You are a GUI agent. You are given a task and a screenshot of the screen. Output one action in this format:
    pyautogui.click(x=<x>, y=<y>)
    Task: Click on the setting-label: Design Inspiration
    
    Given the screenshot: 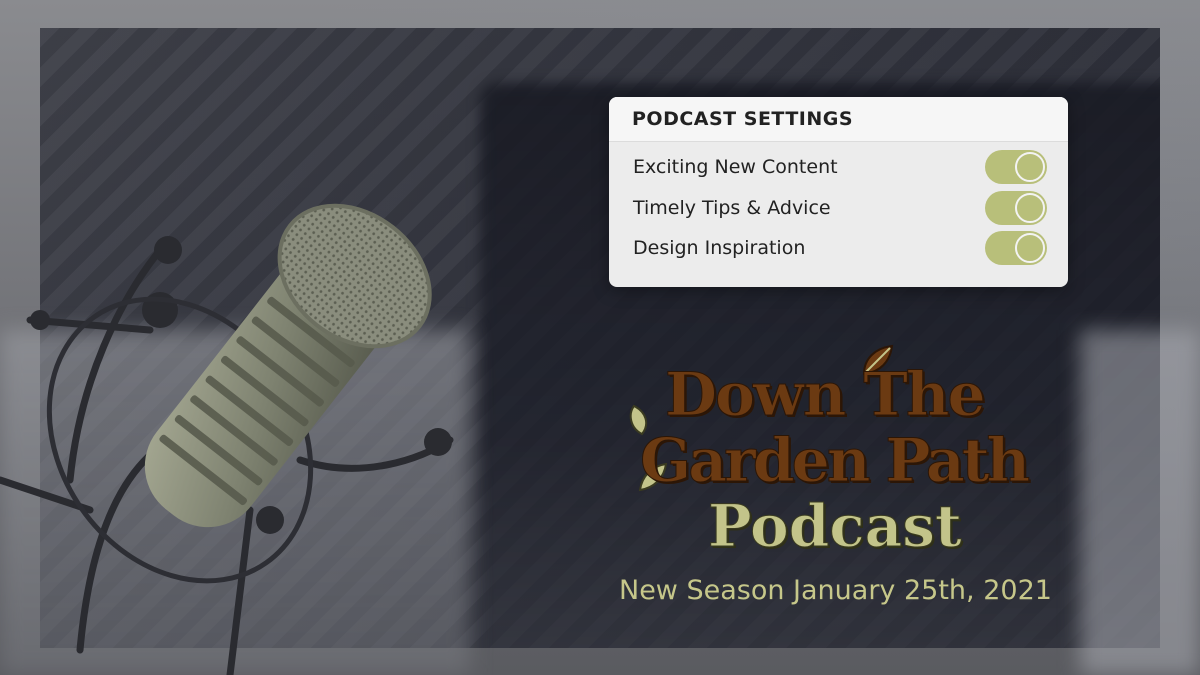 What is the action you would take?
    pyautogui.click(x=719, y=248)
    